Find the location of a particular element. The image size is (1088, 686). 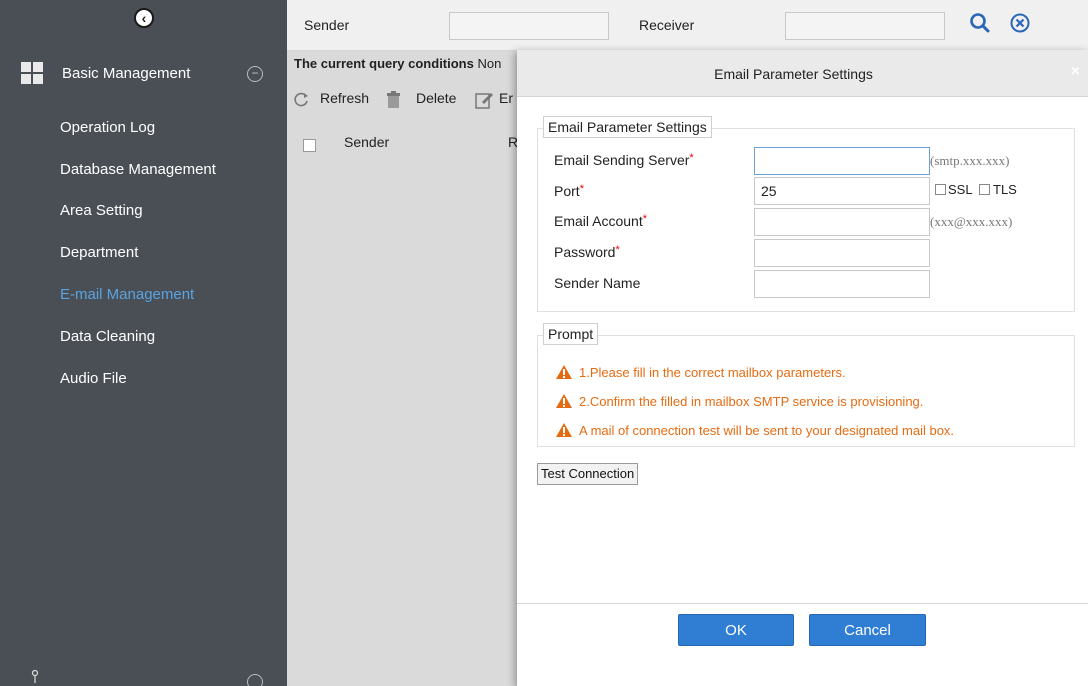

receiver-search-input is located at coordinates (865, 26).